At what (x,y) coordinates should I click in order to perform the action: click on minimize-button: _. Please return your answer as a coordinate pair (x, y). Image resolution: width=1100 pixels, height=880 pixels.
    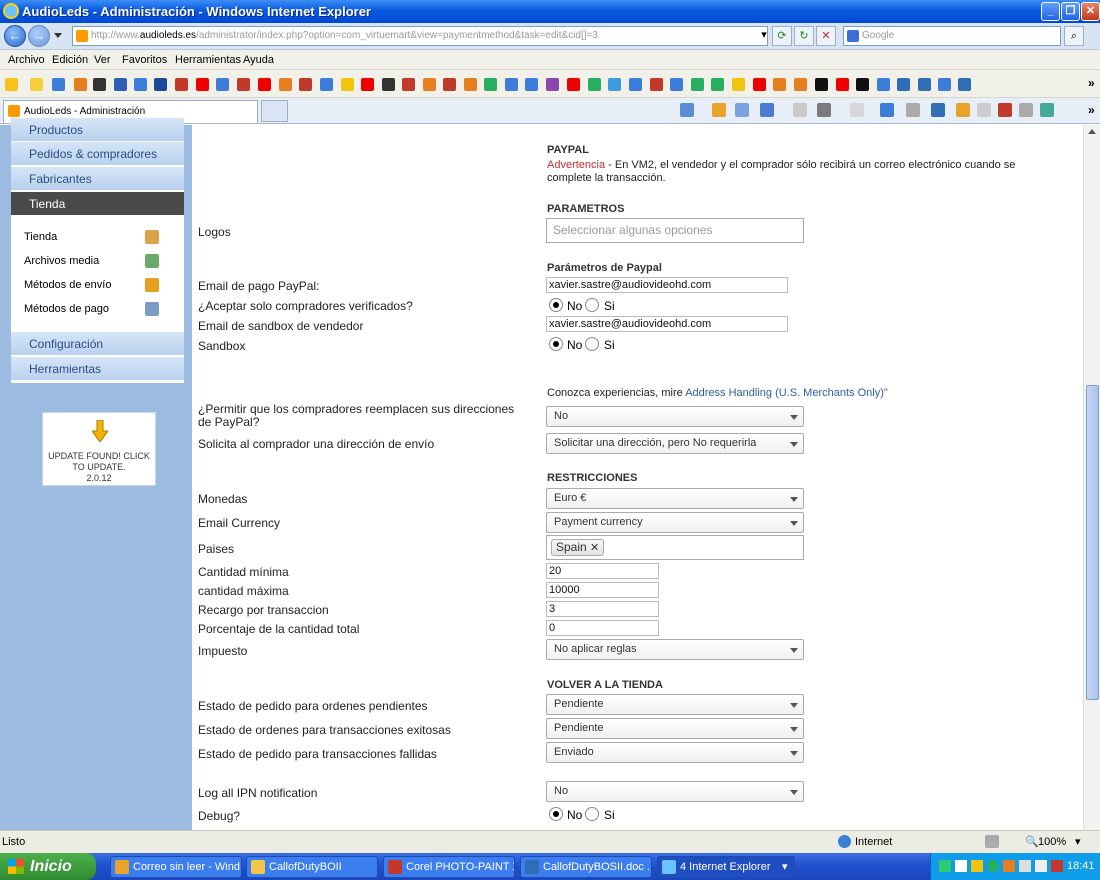
    Looking at the image, I should click on (1050, 11).